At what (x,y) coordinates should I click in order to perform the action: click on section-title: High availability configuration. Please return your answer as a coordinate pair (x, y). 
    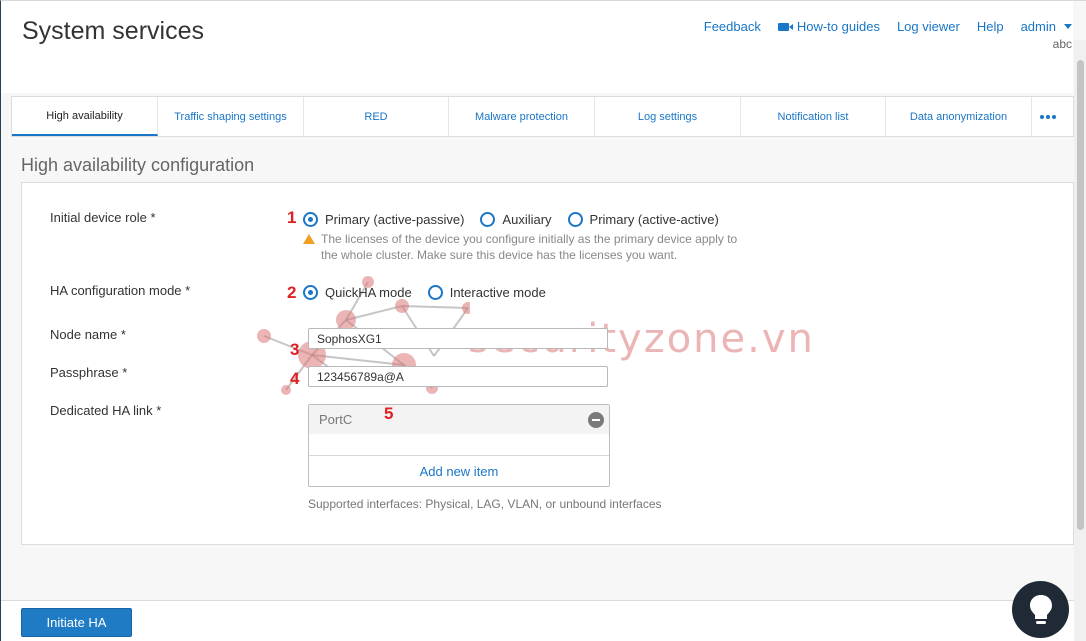
    Looking at the image, I should click on (138, 165).